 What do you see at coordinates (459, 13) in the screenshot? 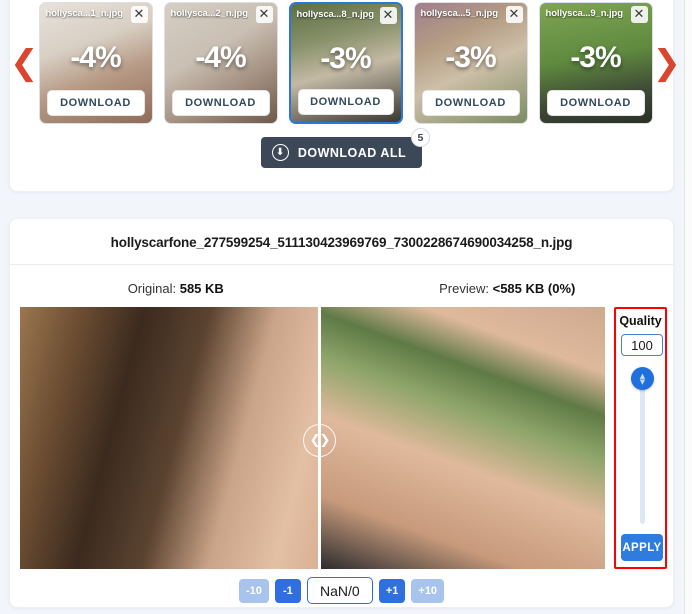
I see `thumbnail-filename: hollysca...5_n.jpg` at bounding box center [459, 13].